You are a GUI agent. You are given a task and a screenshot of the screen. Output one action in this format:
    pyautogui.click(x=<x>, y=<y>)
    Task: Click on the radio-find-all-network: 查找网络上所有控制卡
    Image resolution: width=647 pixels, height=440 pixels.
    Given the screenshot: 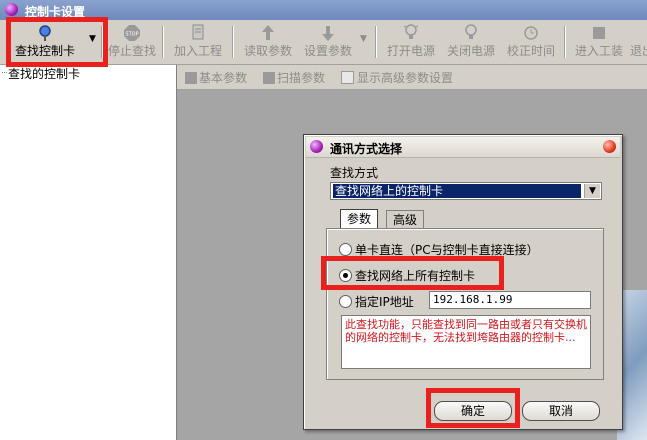 What is the action you would take?
    pyautogui.click(x=407, y=275)
    